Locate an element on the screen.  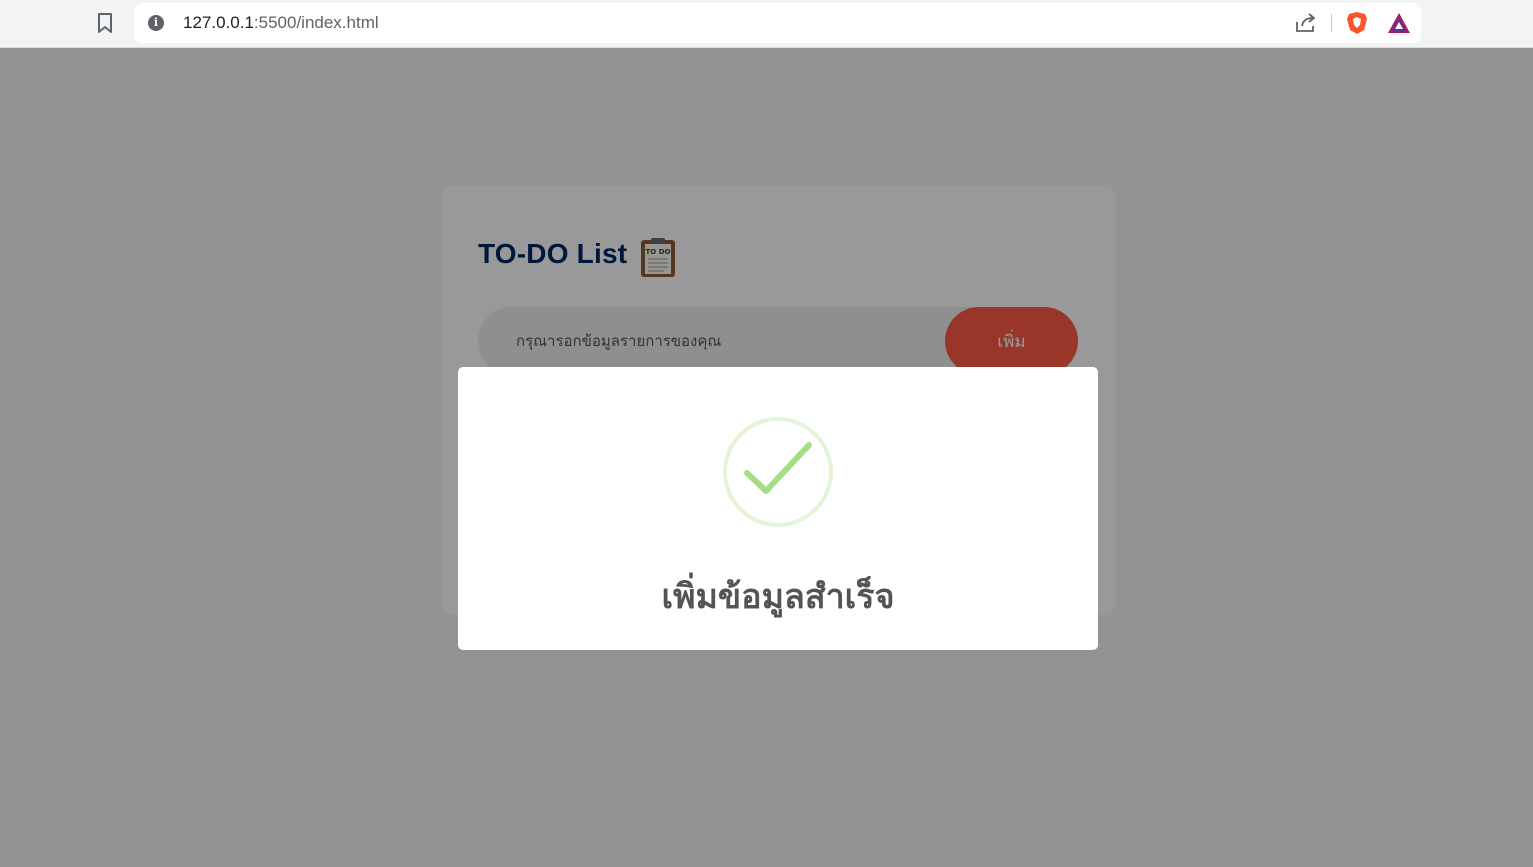
brave-rewards-icon is located at coordinates (1399, 23).